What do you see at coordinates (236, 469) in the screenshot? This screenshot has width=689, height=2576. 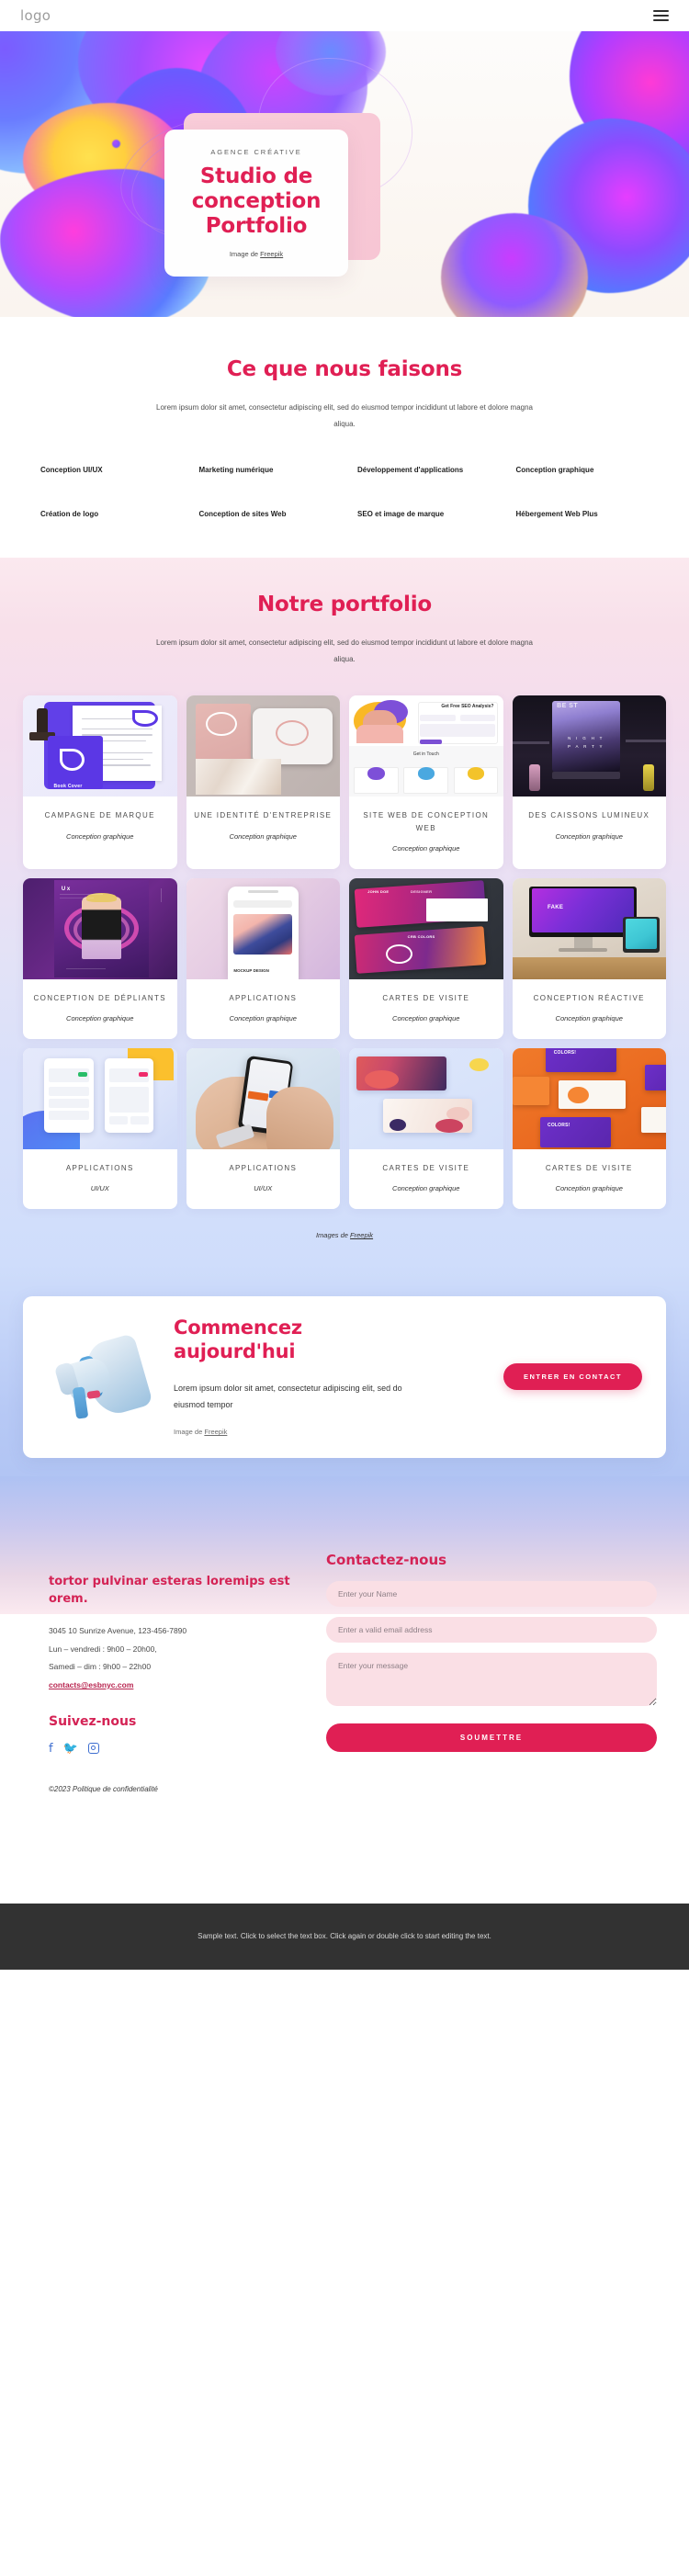 I see `service-label: Marketing numérique` at bounding box center [236, 469].